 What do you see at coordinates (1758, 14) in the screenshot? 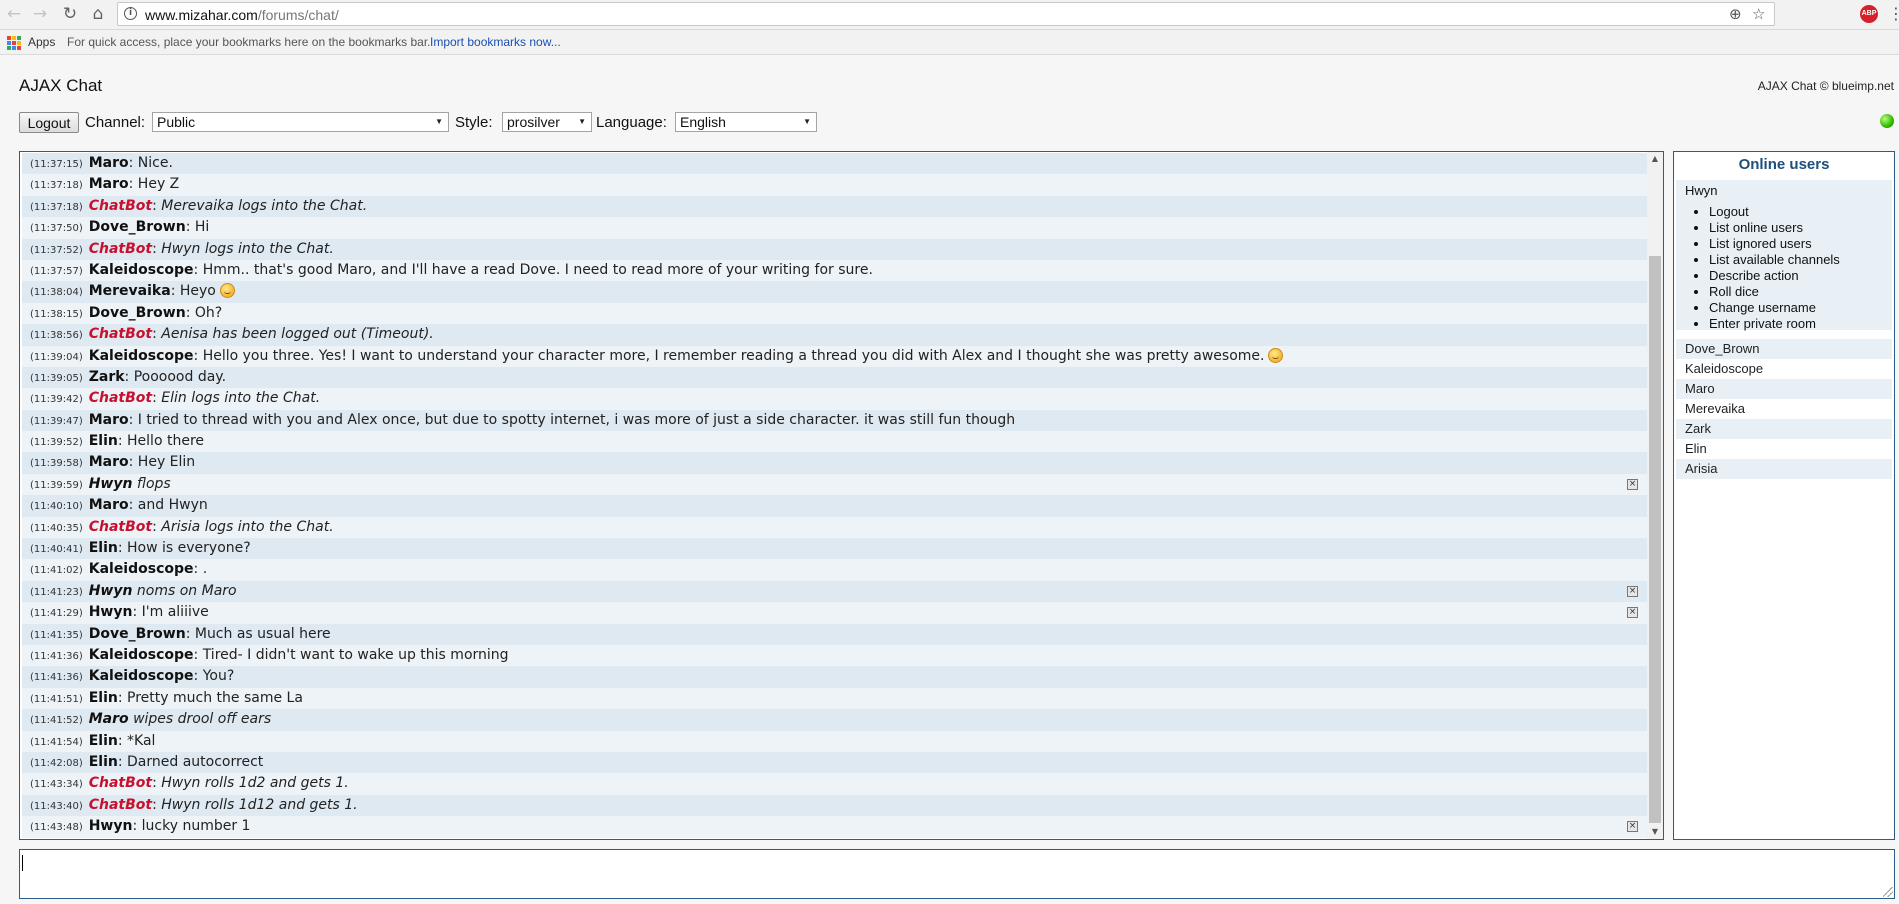
I see `star-icon: ☆` at bounding box center [1758, 14].